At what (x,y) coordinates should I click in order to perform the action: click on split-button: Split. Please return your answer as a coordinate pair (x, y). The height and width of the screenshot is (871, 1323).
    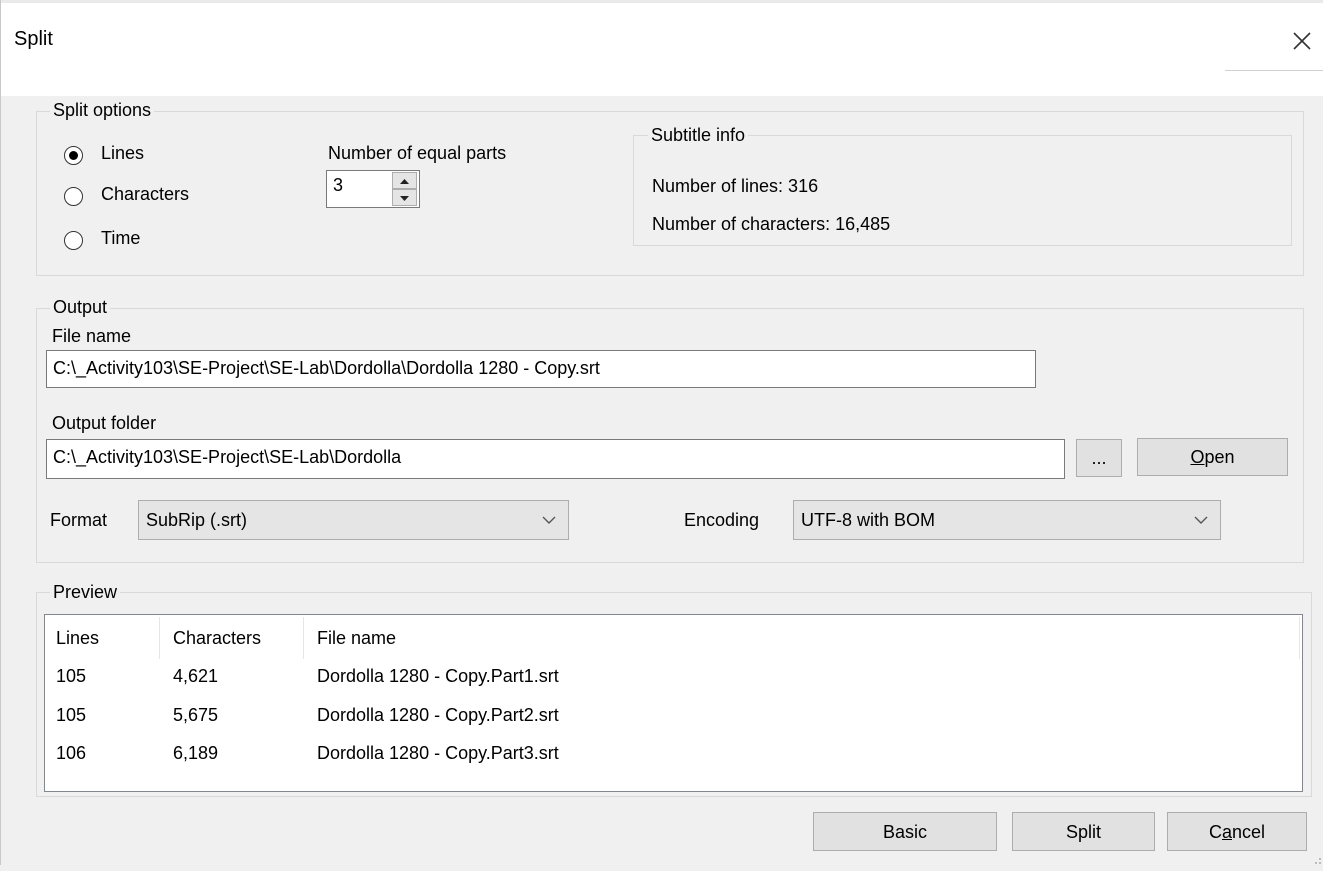
    Looking at the image, I should click on (1083, 831).